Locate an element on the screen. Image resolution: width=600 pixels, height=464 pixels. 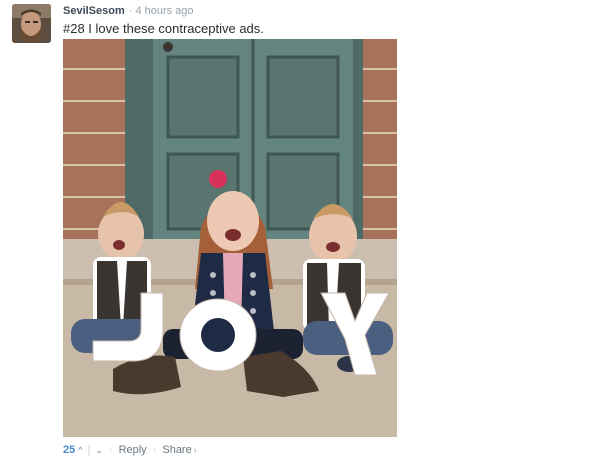
reply-button: Reply is located at coordinates (133, 450).